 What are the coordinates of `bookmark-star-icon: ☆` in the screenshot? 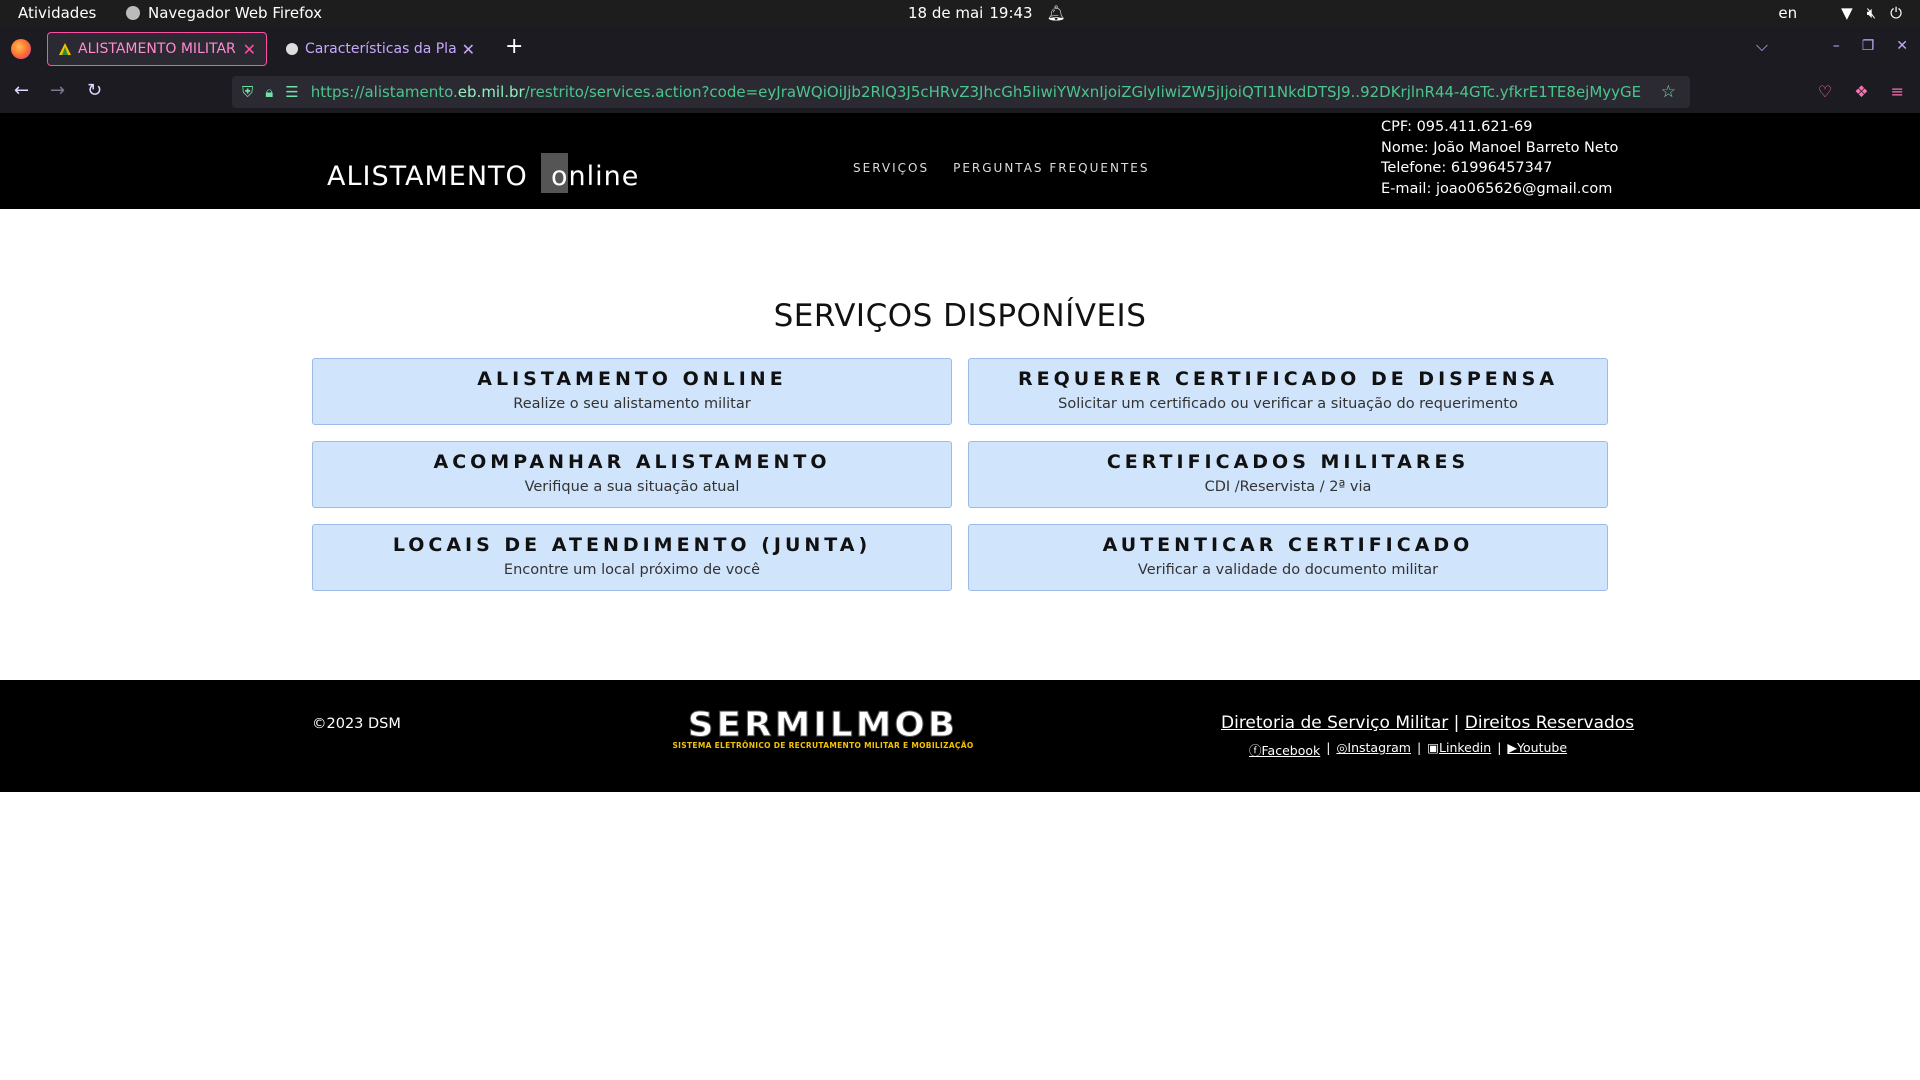 It's located at (1668, 92).